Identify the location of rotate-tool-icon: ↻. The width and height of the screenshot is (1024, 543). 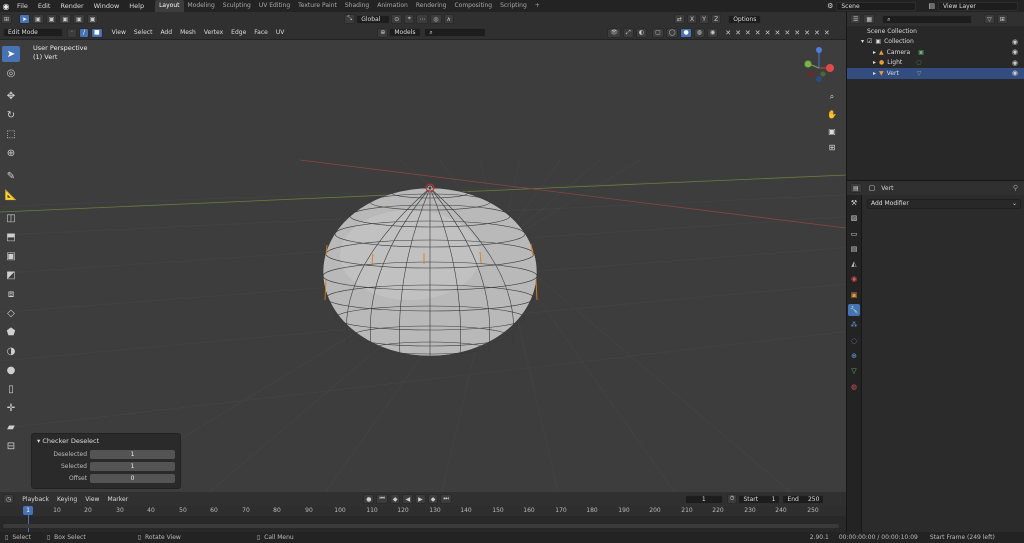
(11, 115).